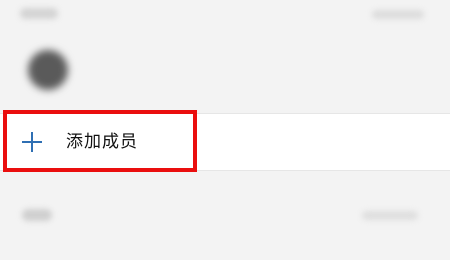 This screenshot has height=260, width=450. What do you see at coordinates (100, 141) in the screenshot?
I see `highlight-annotation-box` at bounding box center [100, 141].